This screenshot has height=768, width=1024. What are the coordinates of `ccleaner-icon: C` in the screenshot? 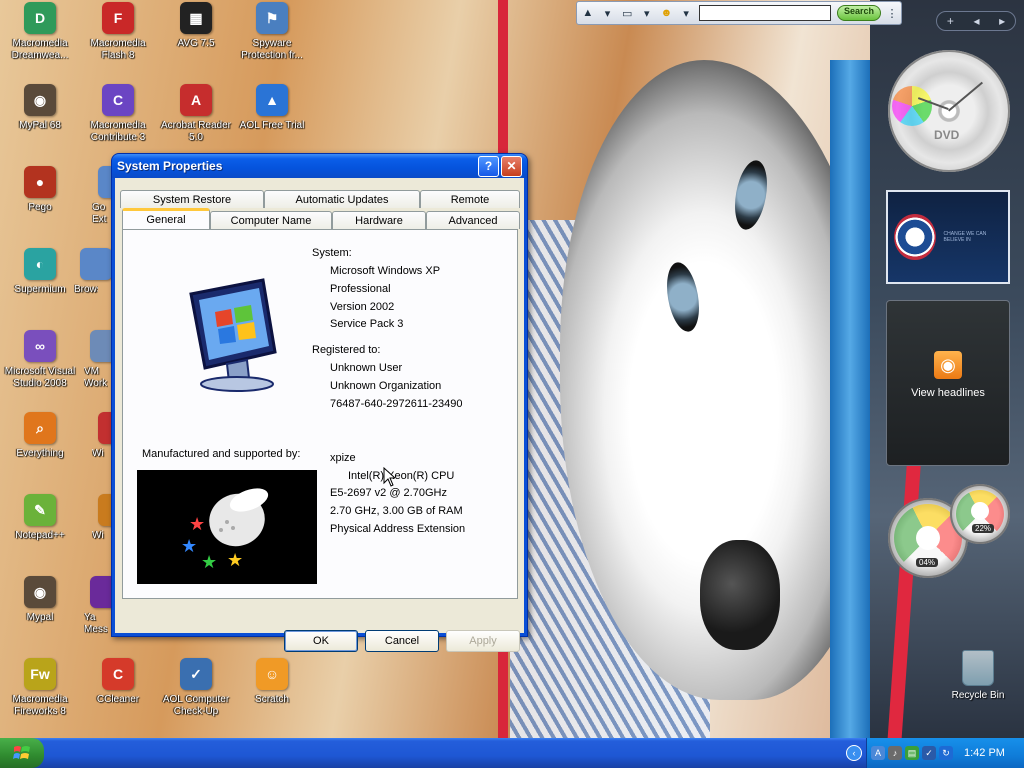 It's located at (118, 674).